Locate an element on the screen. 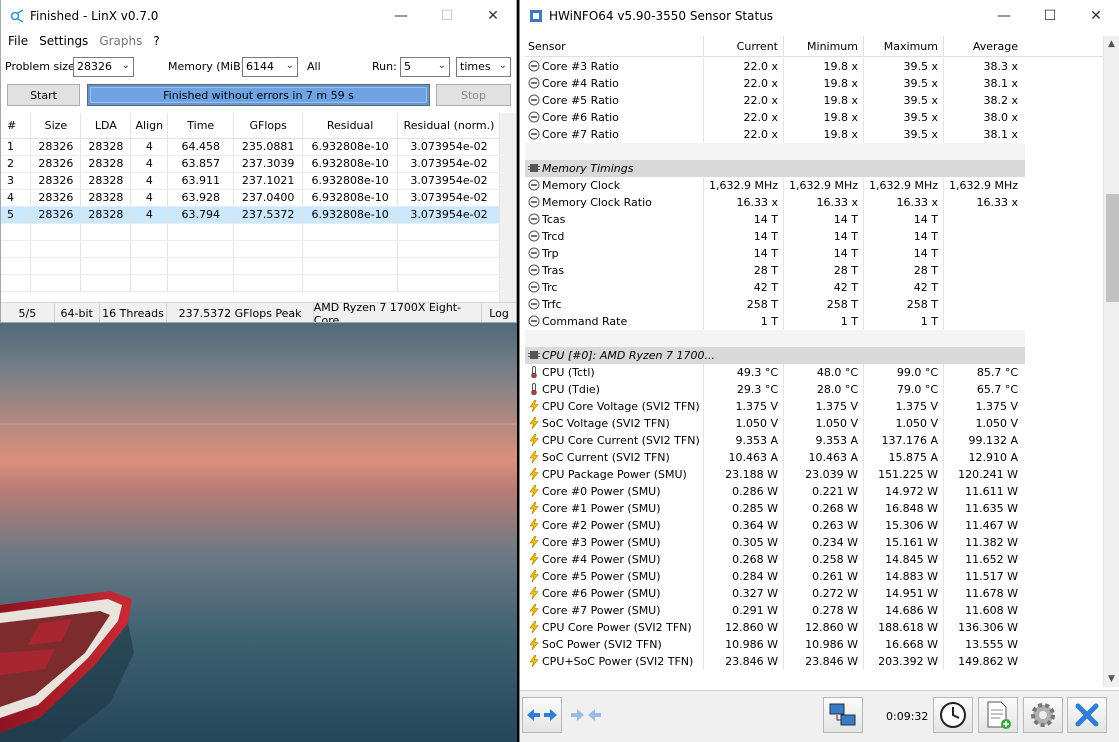  sensor-row: CPU (Tdie) 29.3 °C 28.0 °C 79.0 °C 65.7 °C is located at coordinates (775, 389).